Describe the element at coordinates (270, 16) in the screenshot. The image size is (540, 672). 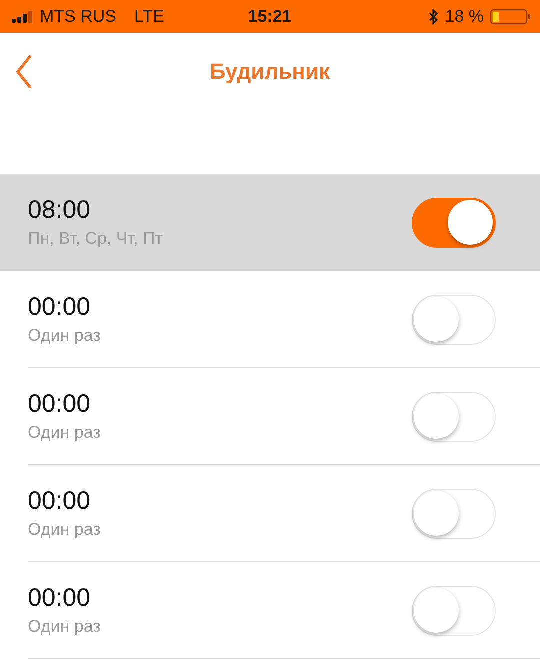
I see `clock-time: 15:21` at that location.